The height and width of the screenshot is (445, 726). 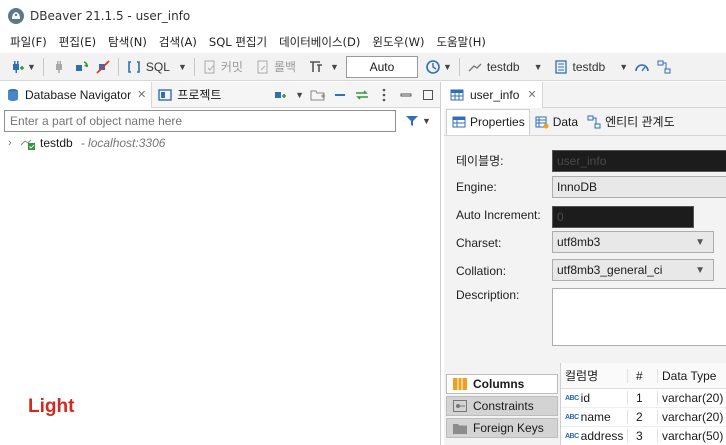 I want to click on active-datasource-selector: testdb ▼, so click(x=505, y=67).